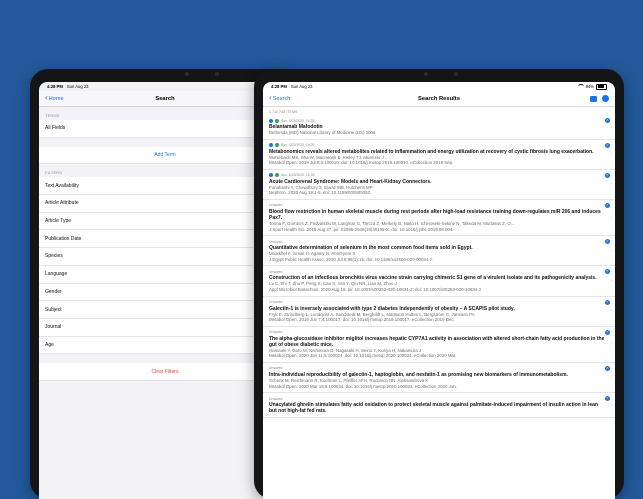  I want to click on sort-icon, so click(605, 98).